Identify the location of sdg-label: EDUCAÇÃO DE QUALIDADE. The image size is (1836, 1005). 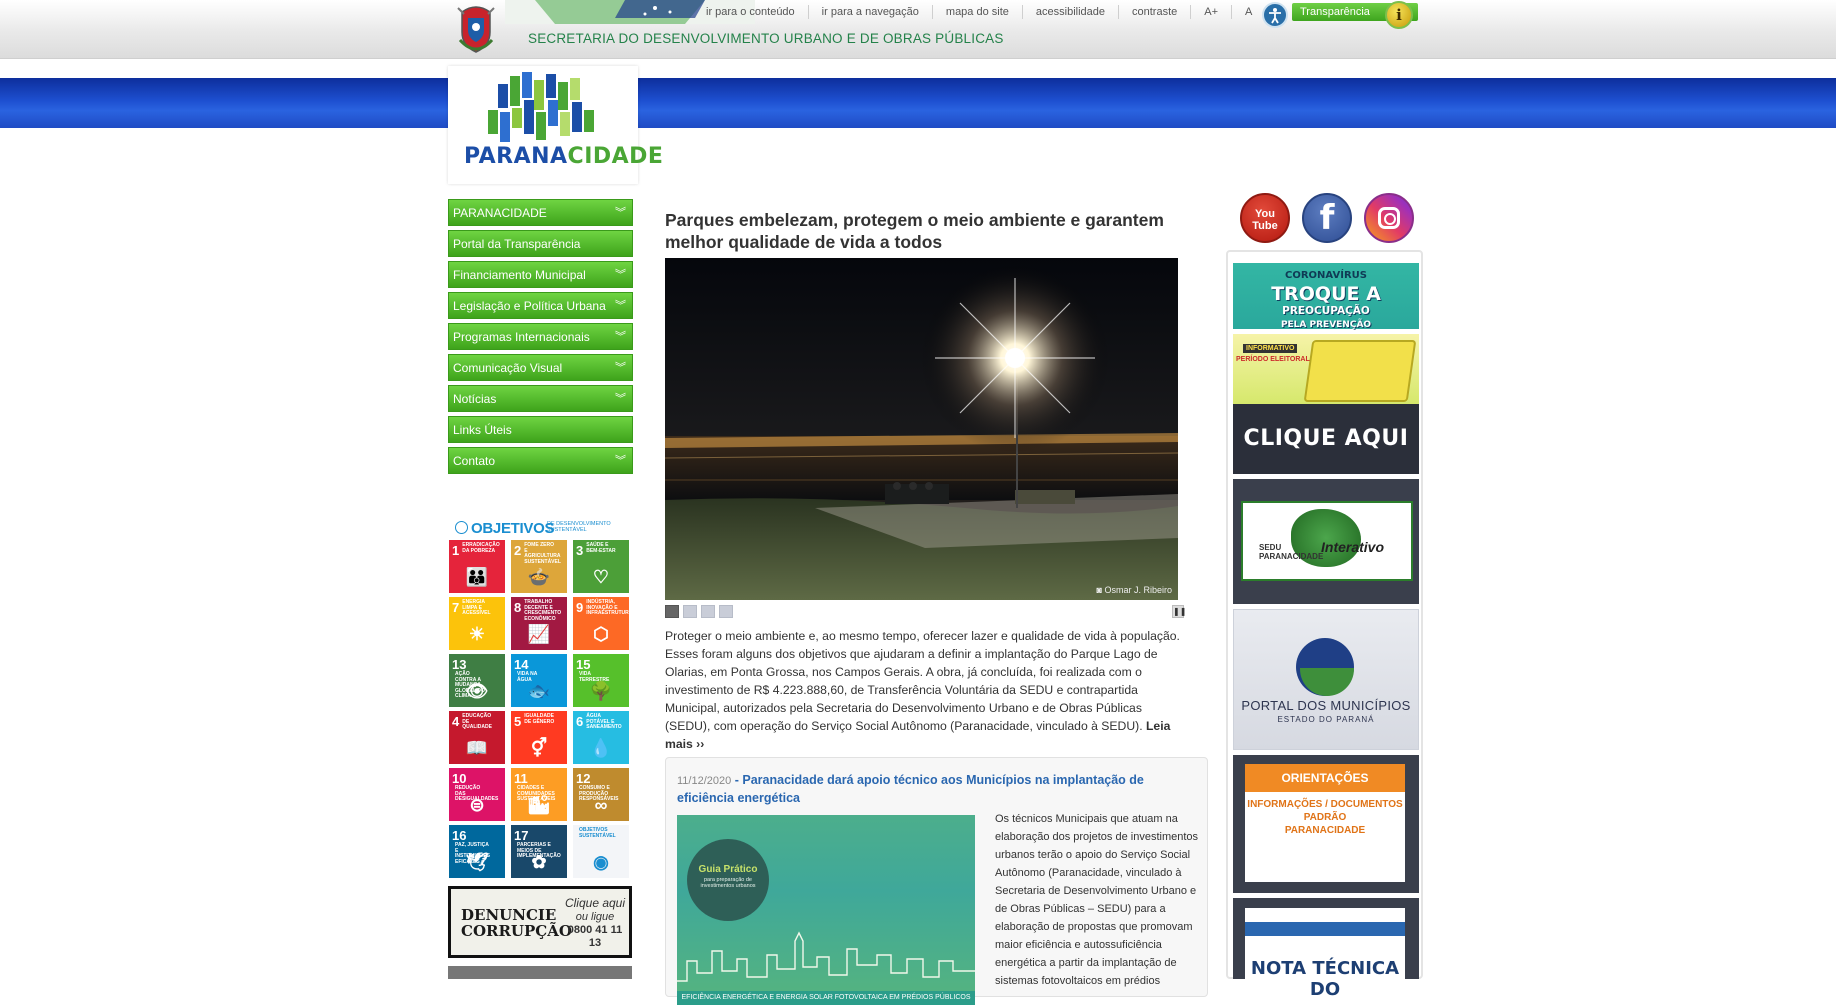
(477, 721).